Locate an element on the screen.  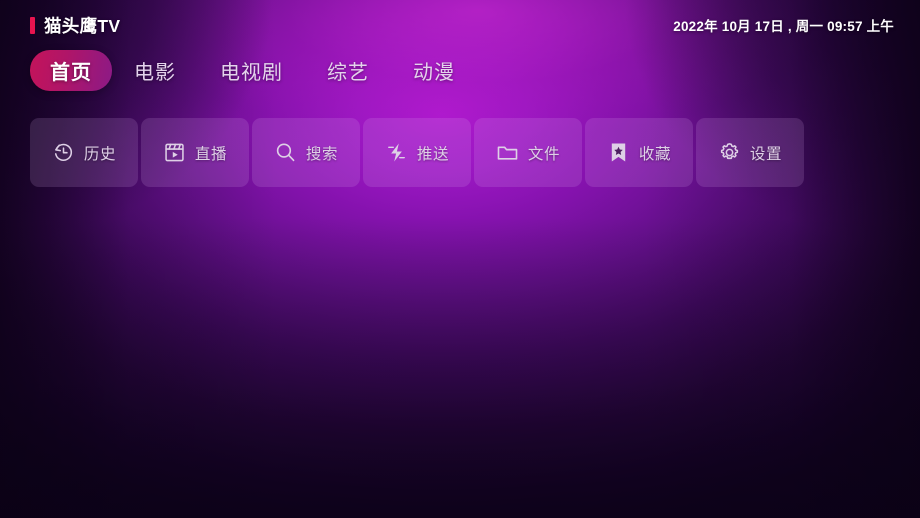
tab-tv-series: 电视剧 is located at coordinates (251, 70).